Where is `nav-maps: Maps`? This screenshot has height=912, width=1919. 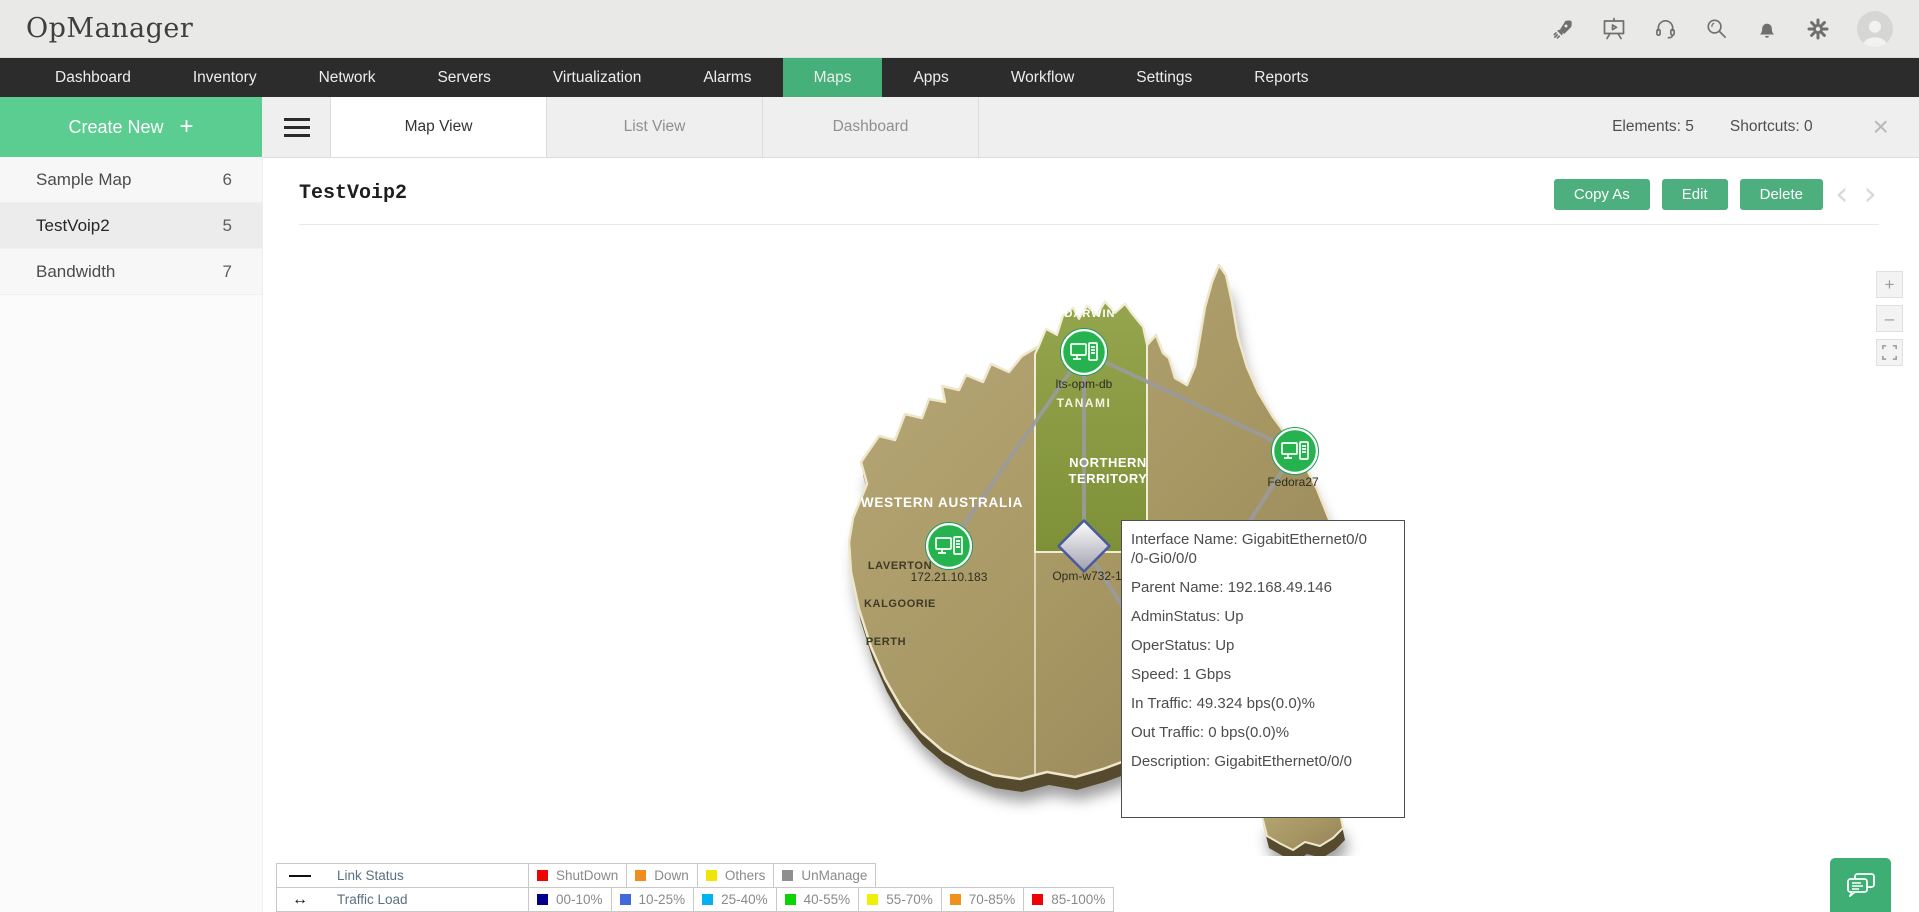
nav-maps: Maps is located at coordinates (832, 77).